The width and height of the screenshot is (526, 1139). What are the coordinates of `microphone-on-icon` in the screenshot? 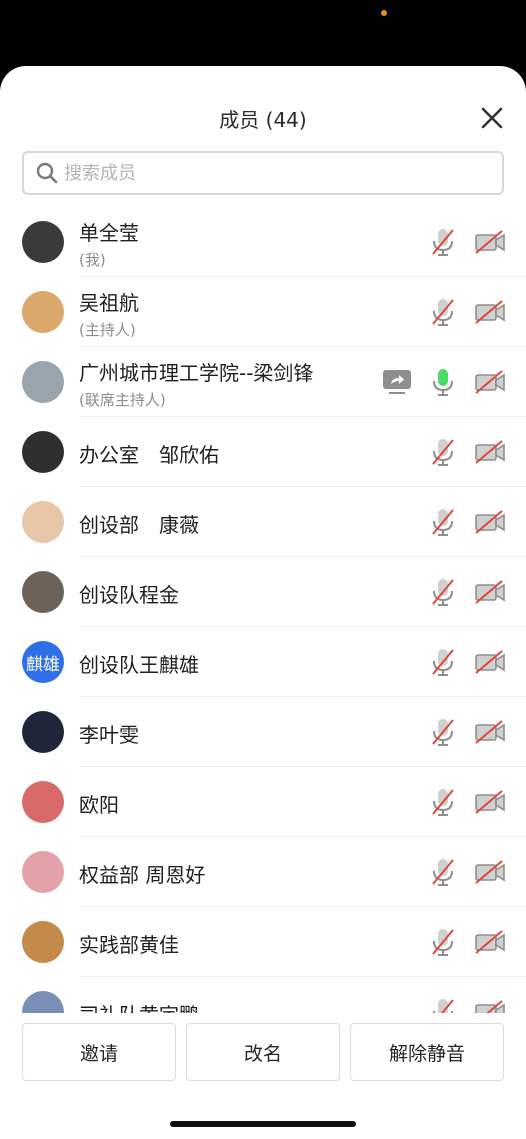 It's located at (443, 382).